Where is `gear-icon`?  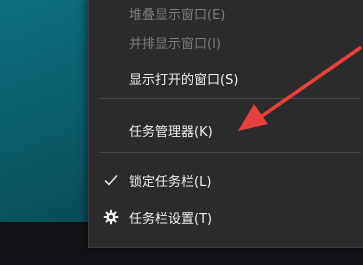 gear-icon is located at coordinates (111, 217).